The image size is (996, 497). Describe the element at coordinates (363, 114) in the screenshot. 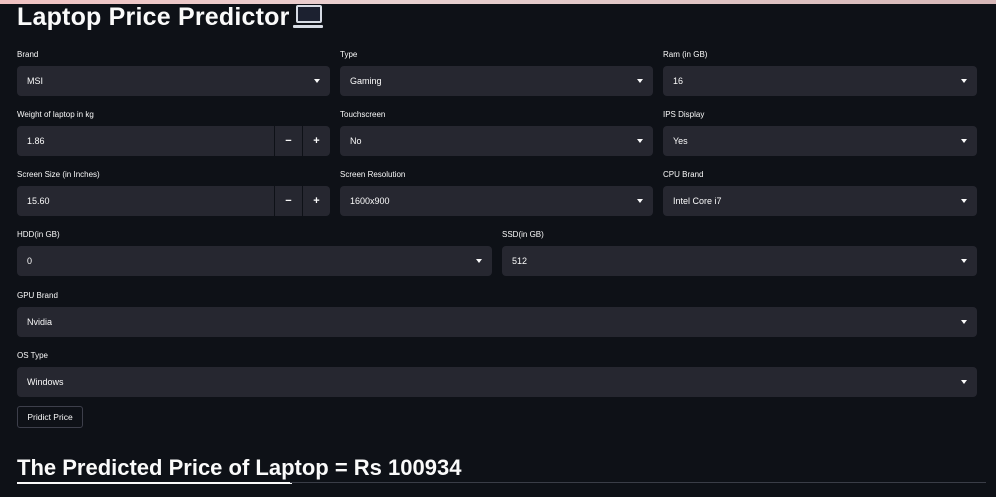

I see `touchscreen-label: Touchscreen` at that location.